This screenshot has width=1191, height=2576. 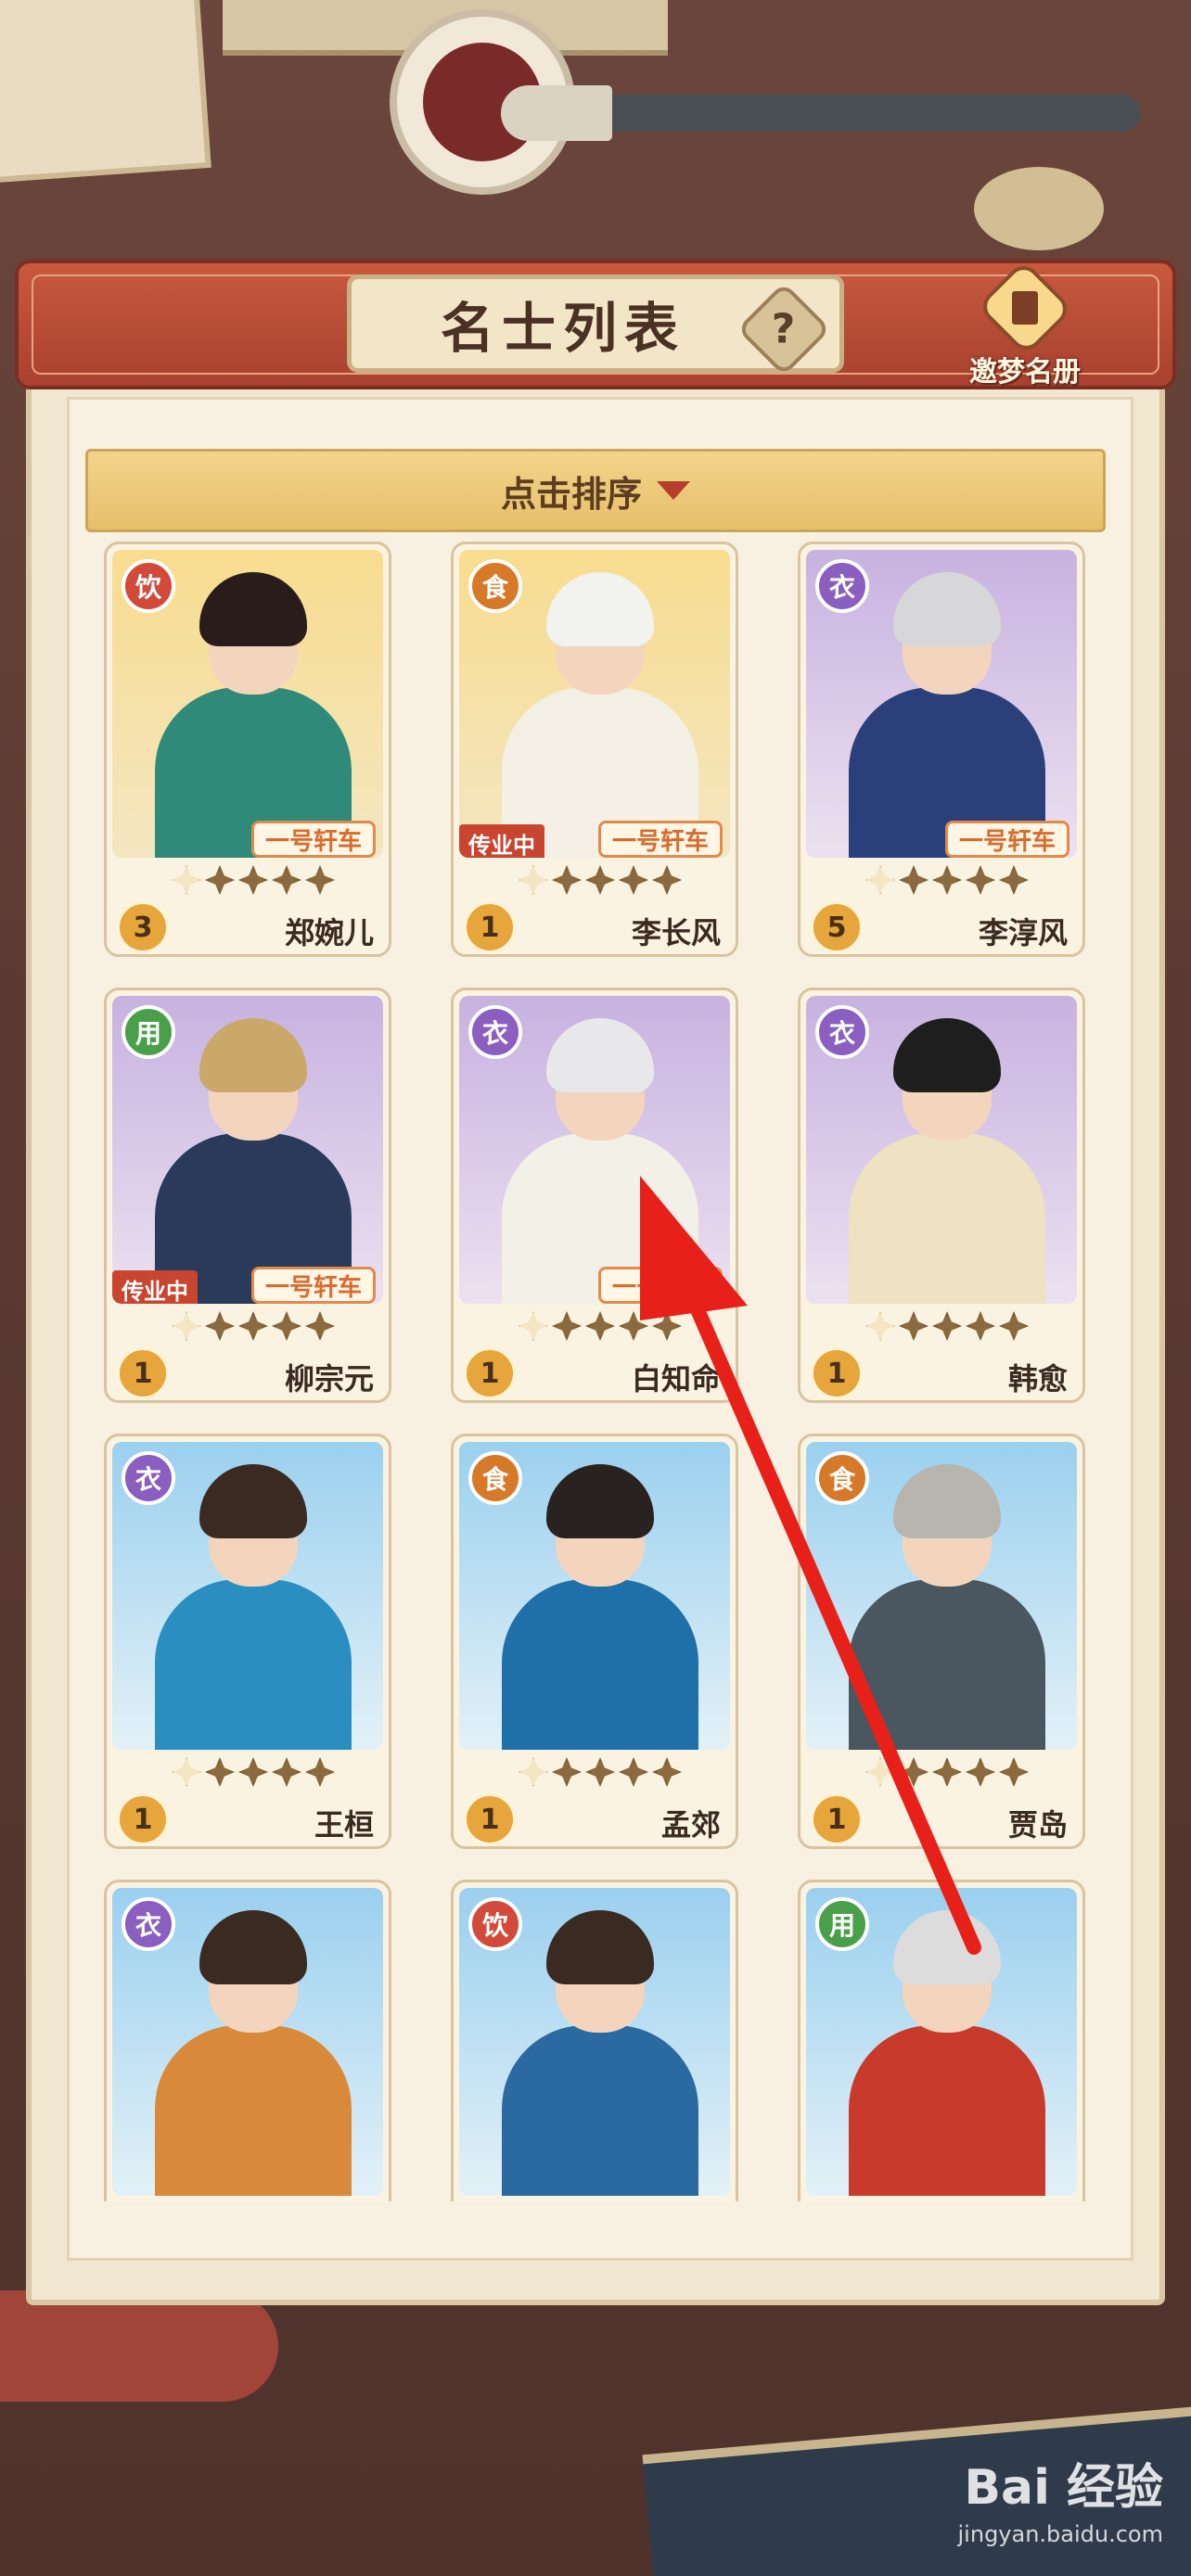 I want to click on scholar-card: 用, so click(x=942, y=2040).